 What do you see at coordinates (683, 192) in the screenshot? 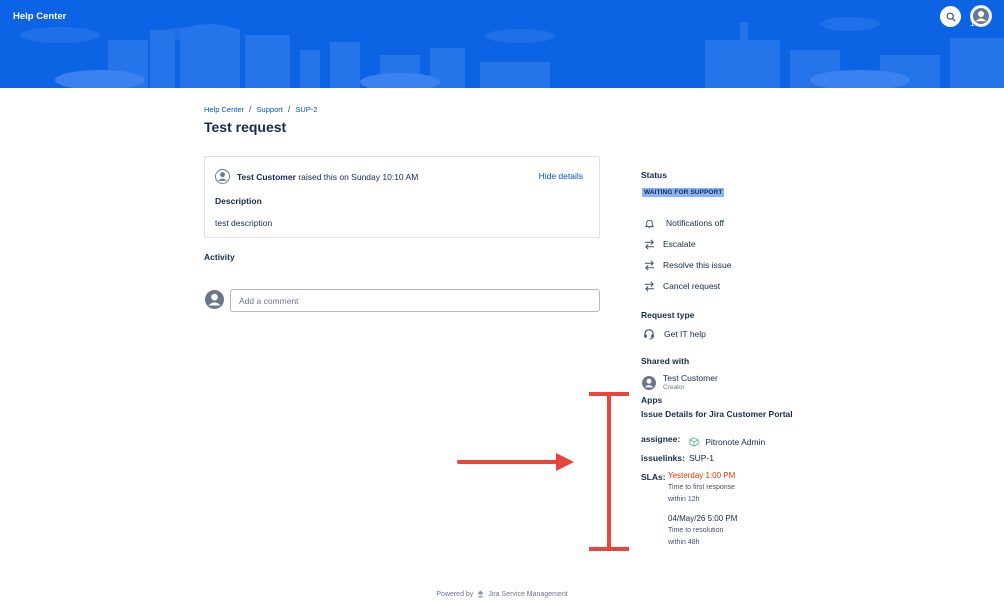
I see `status-badge: WAITING FOR SUPPORT` at bounding box center [683, 192].